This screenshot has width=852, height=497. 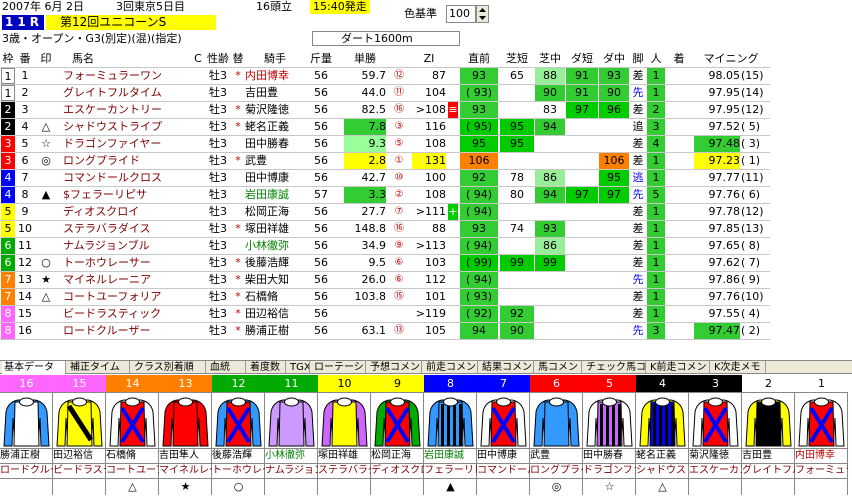 I want to click on tab-9: 結果コメント, so click(x=507, y=367).